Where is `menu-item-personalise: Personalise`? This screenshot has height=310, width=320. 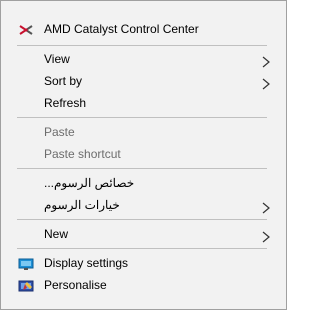 menu-item-personalise: Personalise is located at coordinates (143, 285).